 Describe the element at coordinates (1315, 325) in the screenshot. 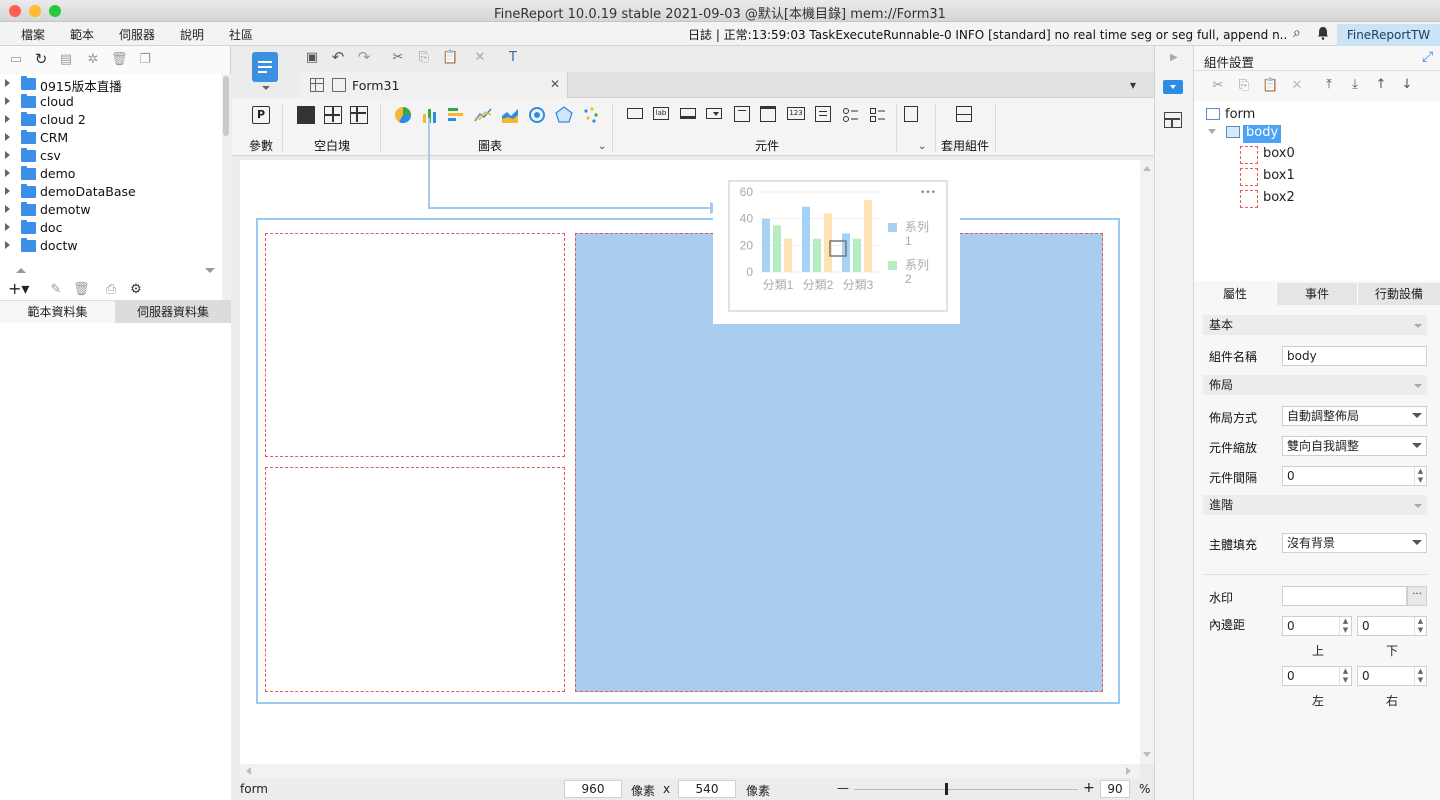

I see `section-basic: 基本` at that location.